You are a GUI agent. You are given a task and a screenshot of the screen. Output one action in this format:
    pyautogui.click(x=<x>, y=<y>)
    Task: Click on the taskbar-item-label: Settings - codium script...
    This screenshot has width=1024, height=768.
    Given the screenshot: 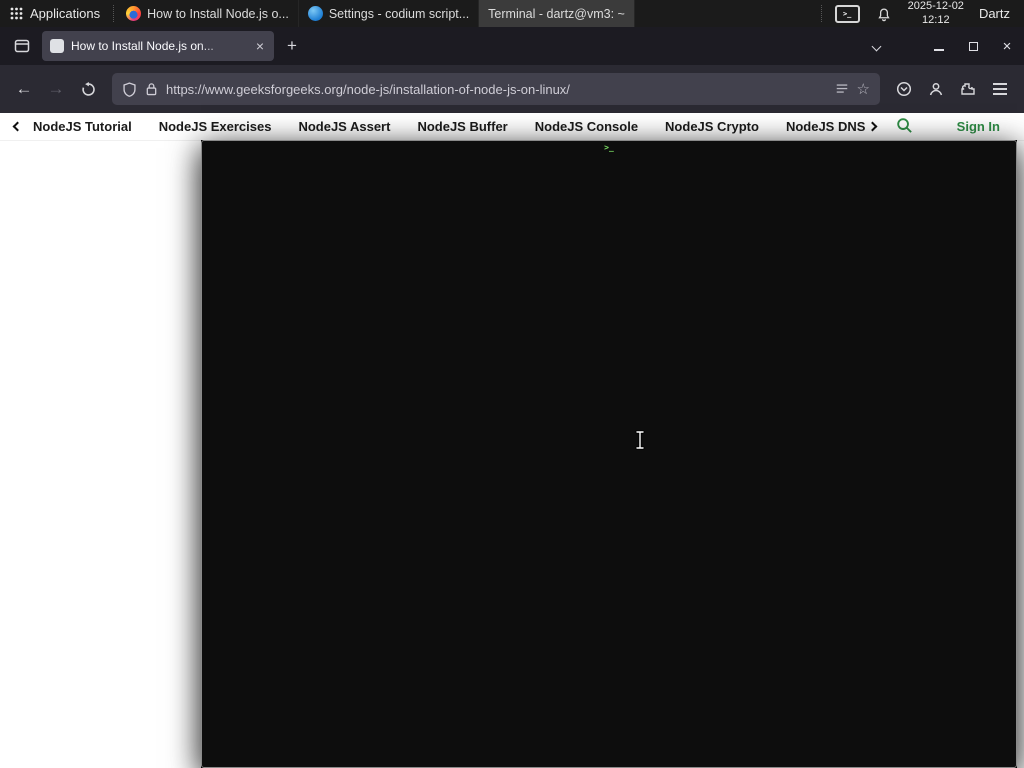 What is the action you would take?
    pyautogui.click(x=399, y=13)
    